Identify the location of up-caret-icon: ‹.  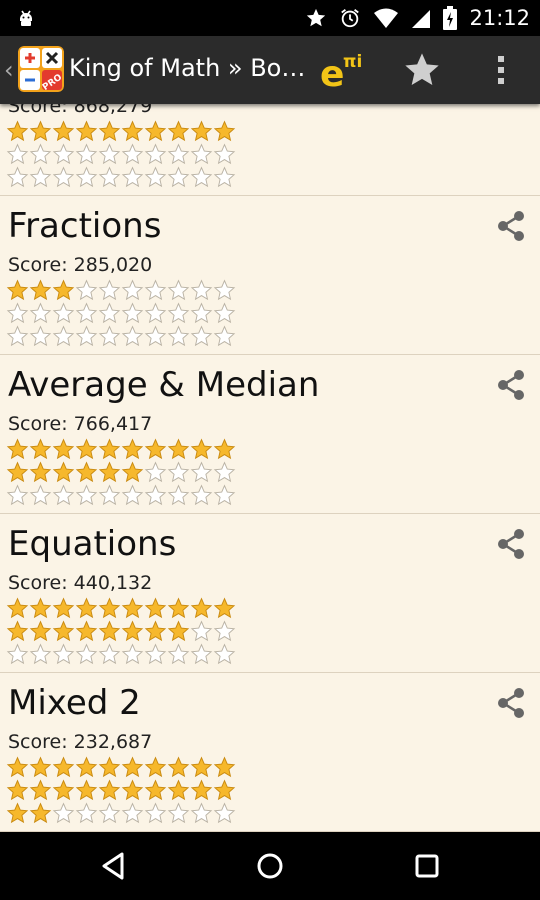
(9, 70).